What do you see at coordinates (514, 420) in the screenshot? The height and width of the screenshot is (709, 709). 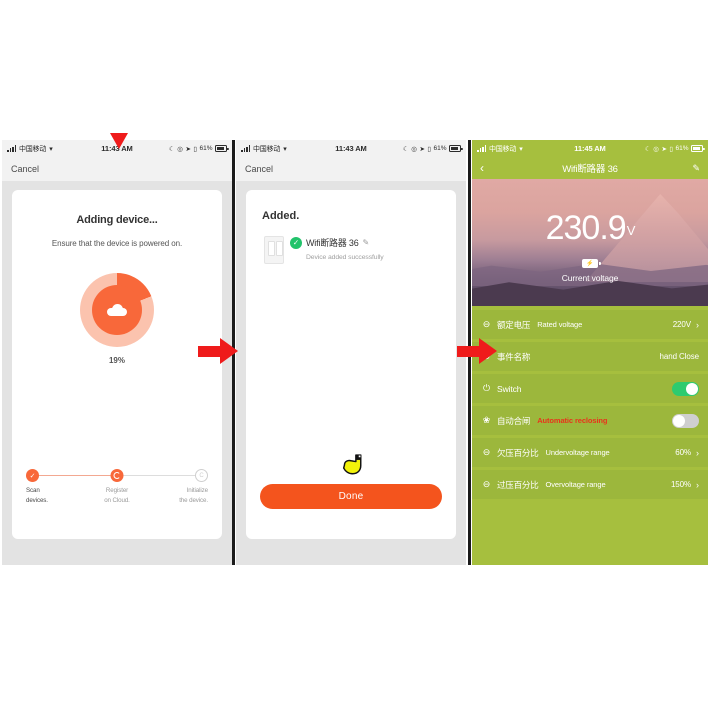 I see `row-label-cn: 自动合闸` at bounding box center [514, 420].